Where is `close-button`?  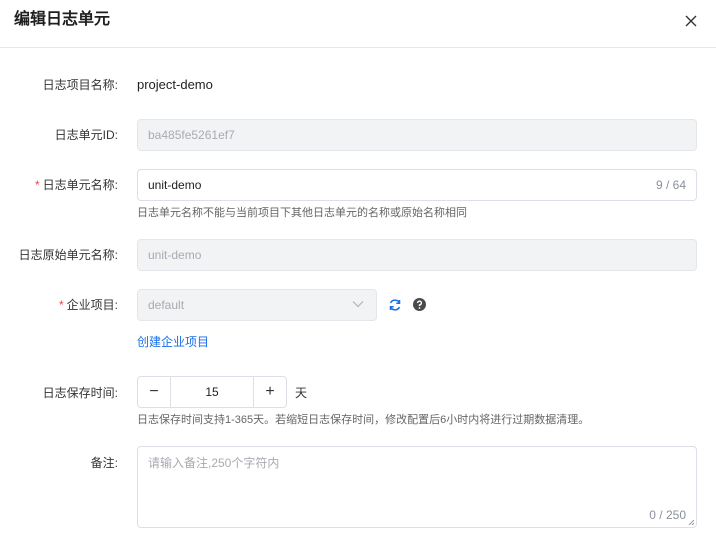 close-button is located at coordinates (691, 21).